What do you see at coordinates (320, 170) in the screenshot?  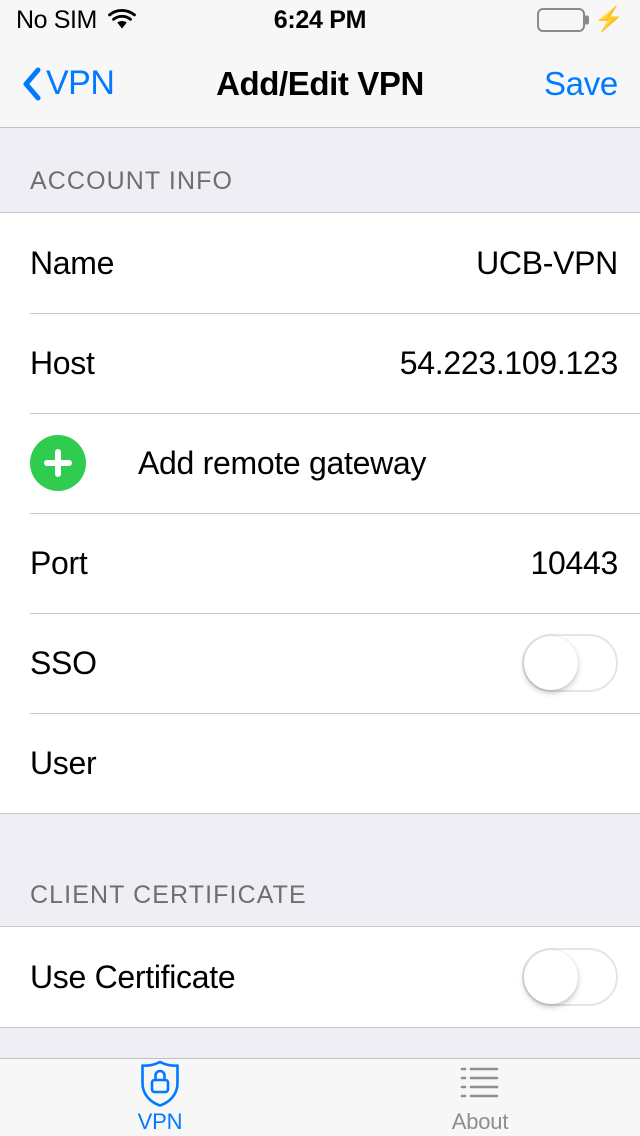 I see `section-header-account-info: ACCOUNT INFO` at bounding box center [320, 170].